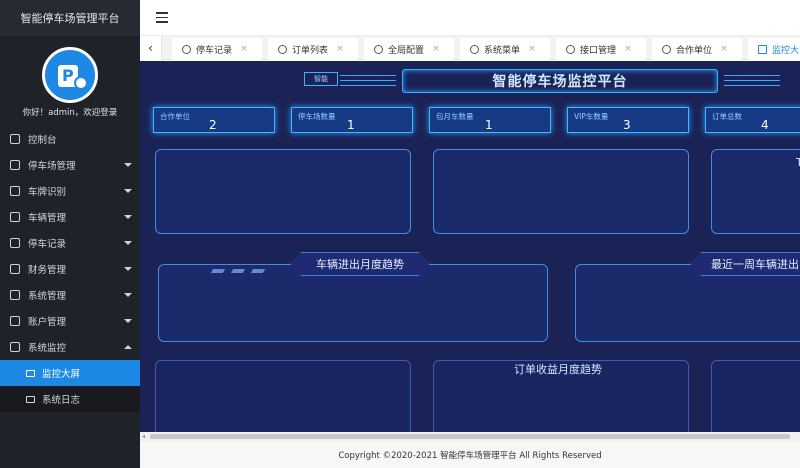 The height and width of the screenshot is (468, 800). Describe the element at coordinates (151, 48) in the screenshot. I see `tab-scroll-left-button: ‹` at that location.